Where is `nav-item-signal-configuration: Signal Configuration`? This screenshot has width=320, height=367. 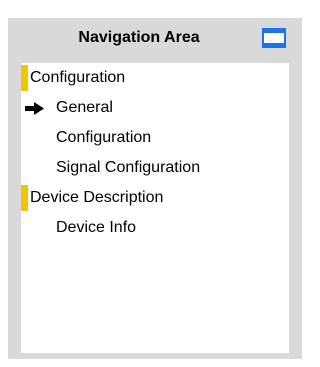 nav-item-signal-configuration: Signal Configuration is located at coordinates (155, 168).